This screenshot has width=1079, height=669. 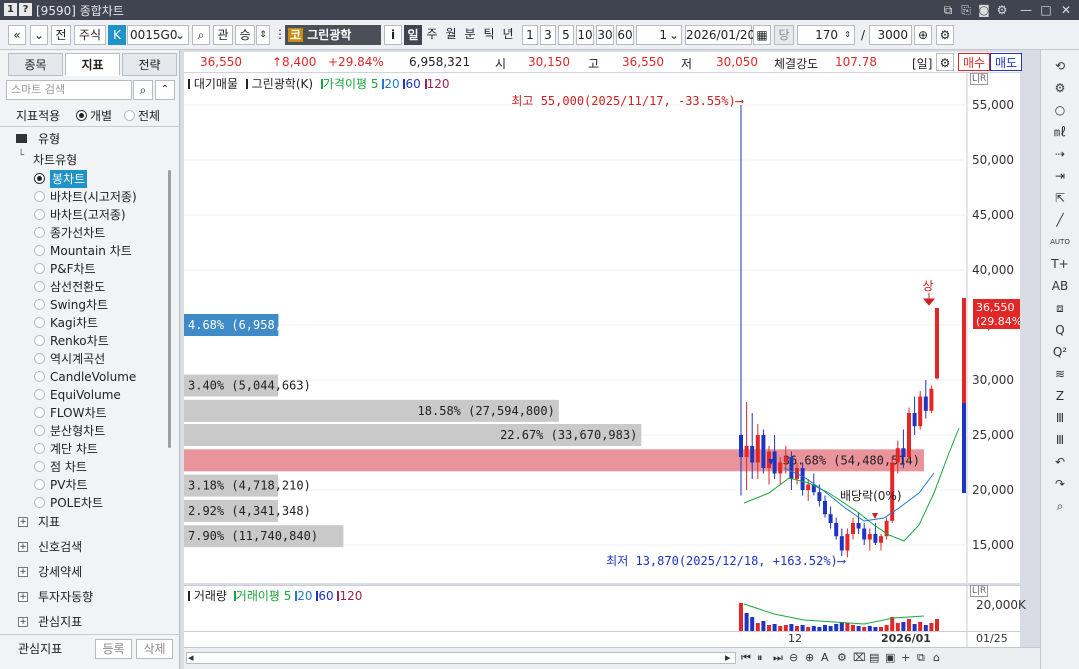 What do you see at coordinates (847, 35) in the screenshot?
I see `spin-icon: ⇕` at bounding box center [847, 35].